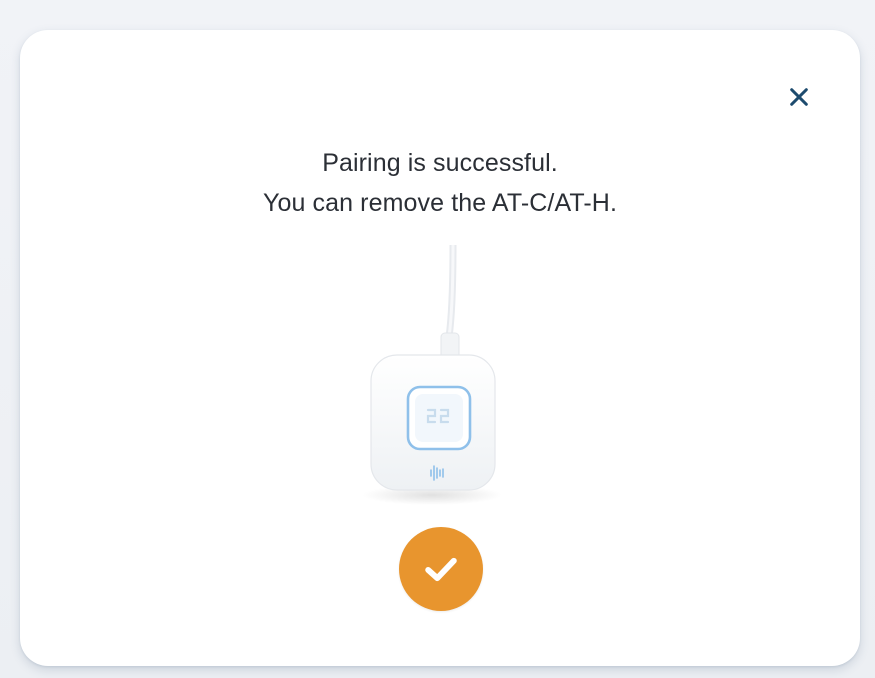 This screenshot has width=875, height=678. I want to click on message-line-2: You can remove the AT-C/AT-H., so click(440, 203).